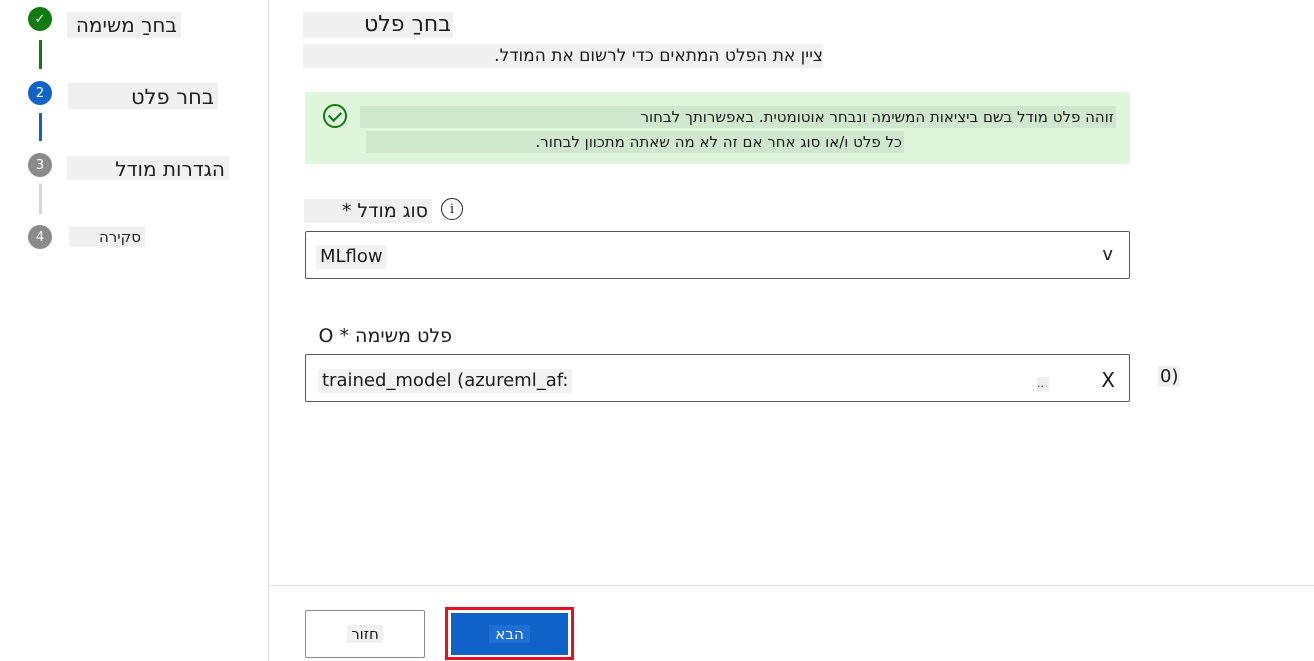  Describe the element at coordinates (40, 237) in the screenshot. I see `step-4-number: 4` at that location.